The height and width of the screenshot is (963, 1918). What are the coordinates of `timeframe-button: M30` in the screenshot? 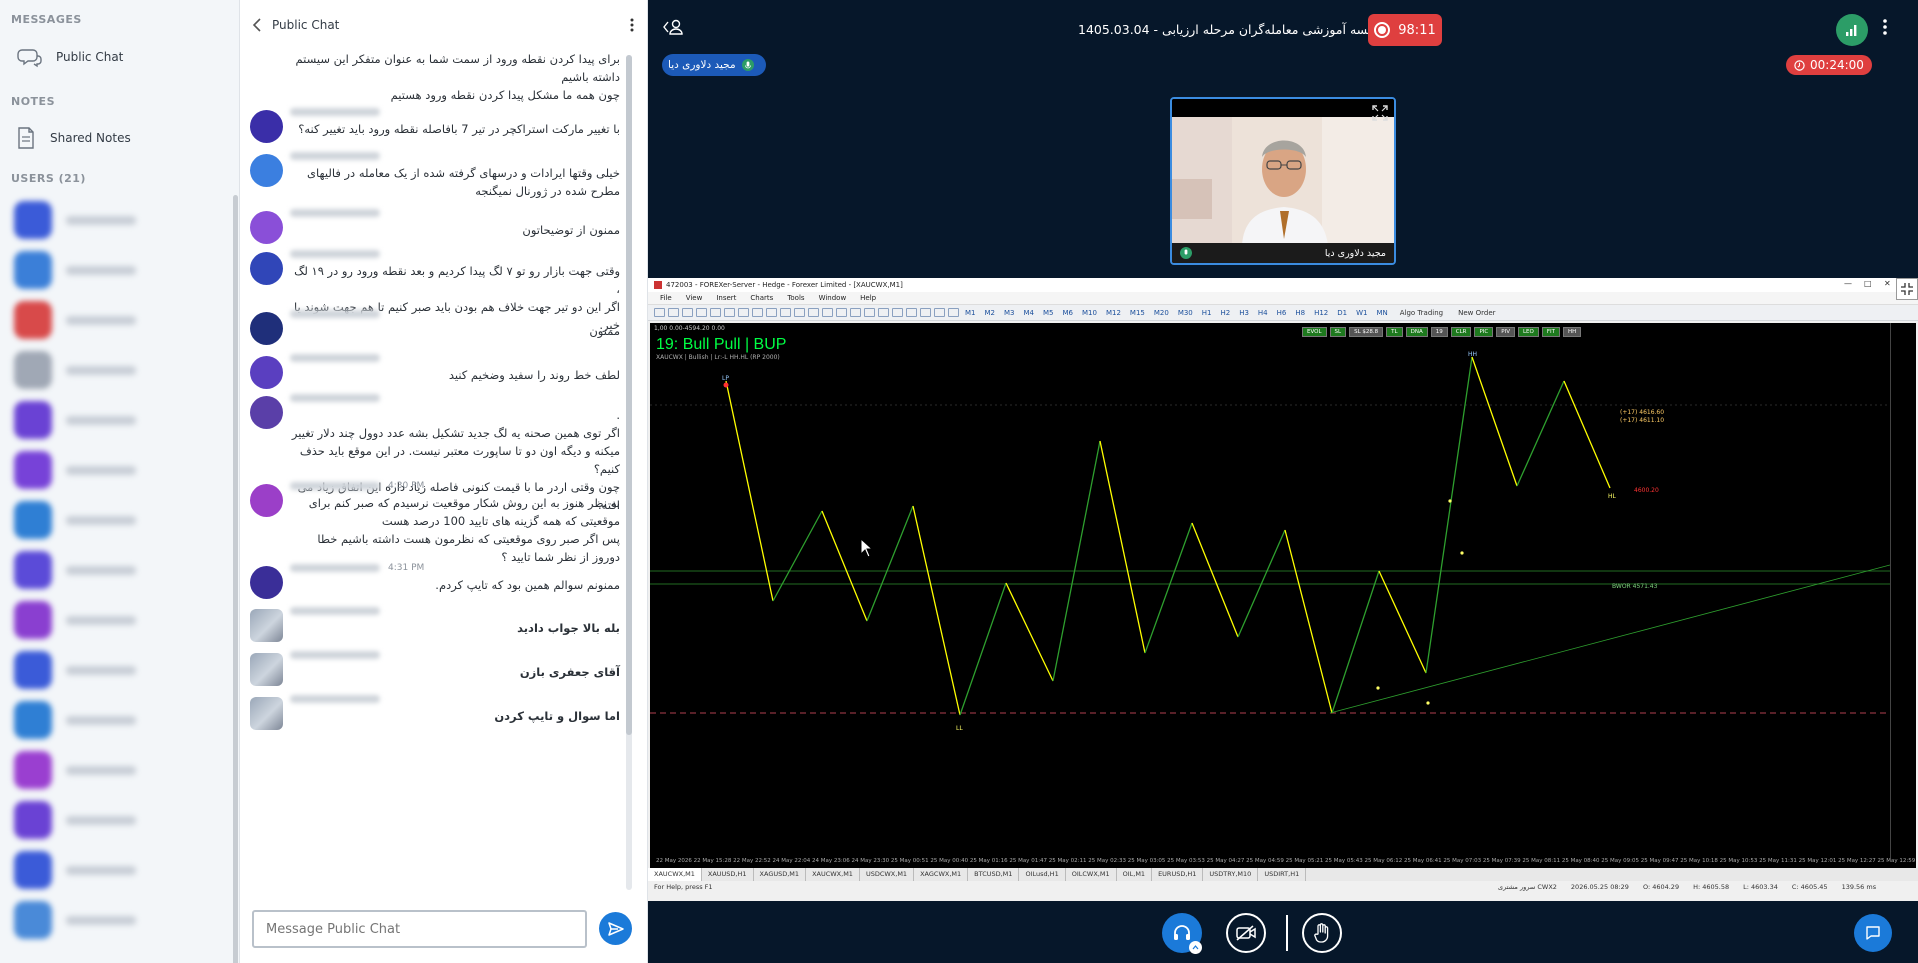 It's located at (1185, 313).